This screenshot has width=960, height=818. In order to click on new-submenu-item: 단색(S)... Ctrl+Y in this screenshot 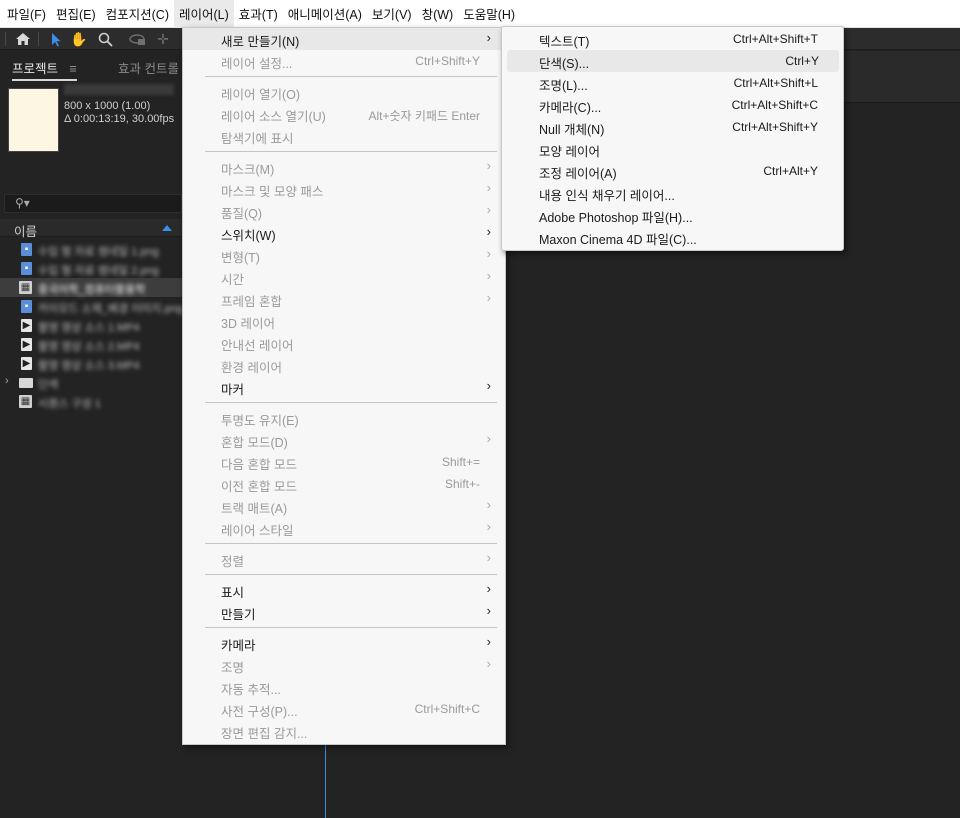, I will do `click(673, 61)`.